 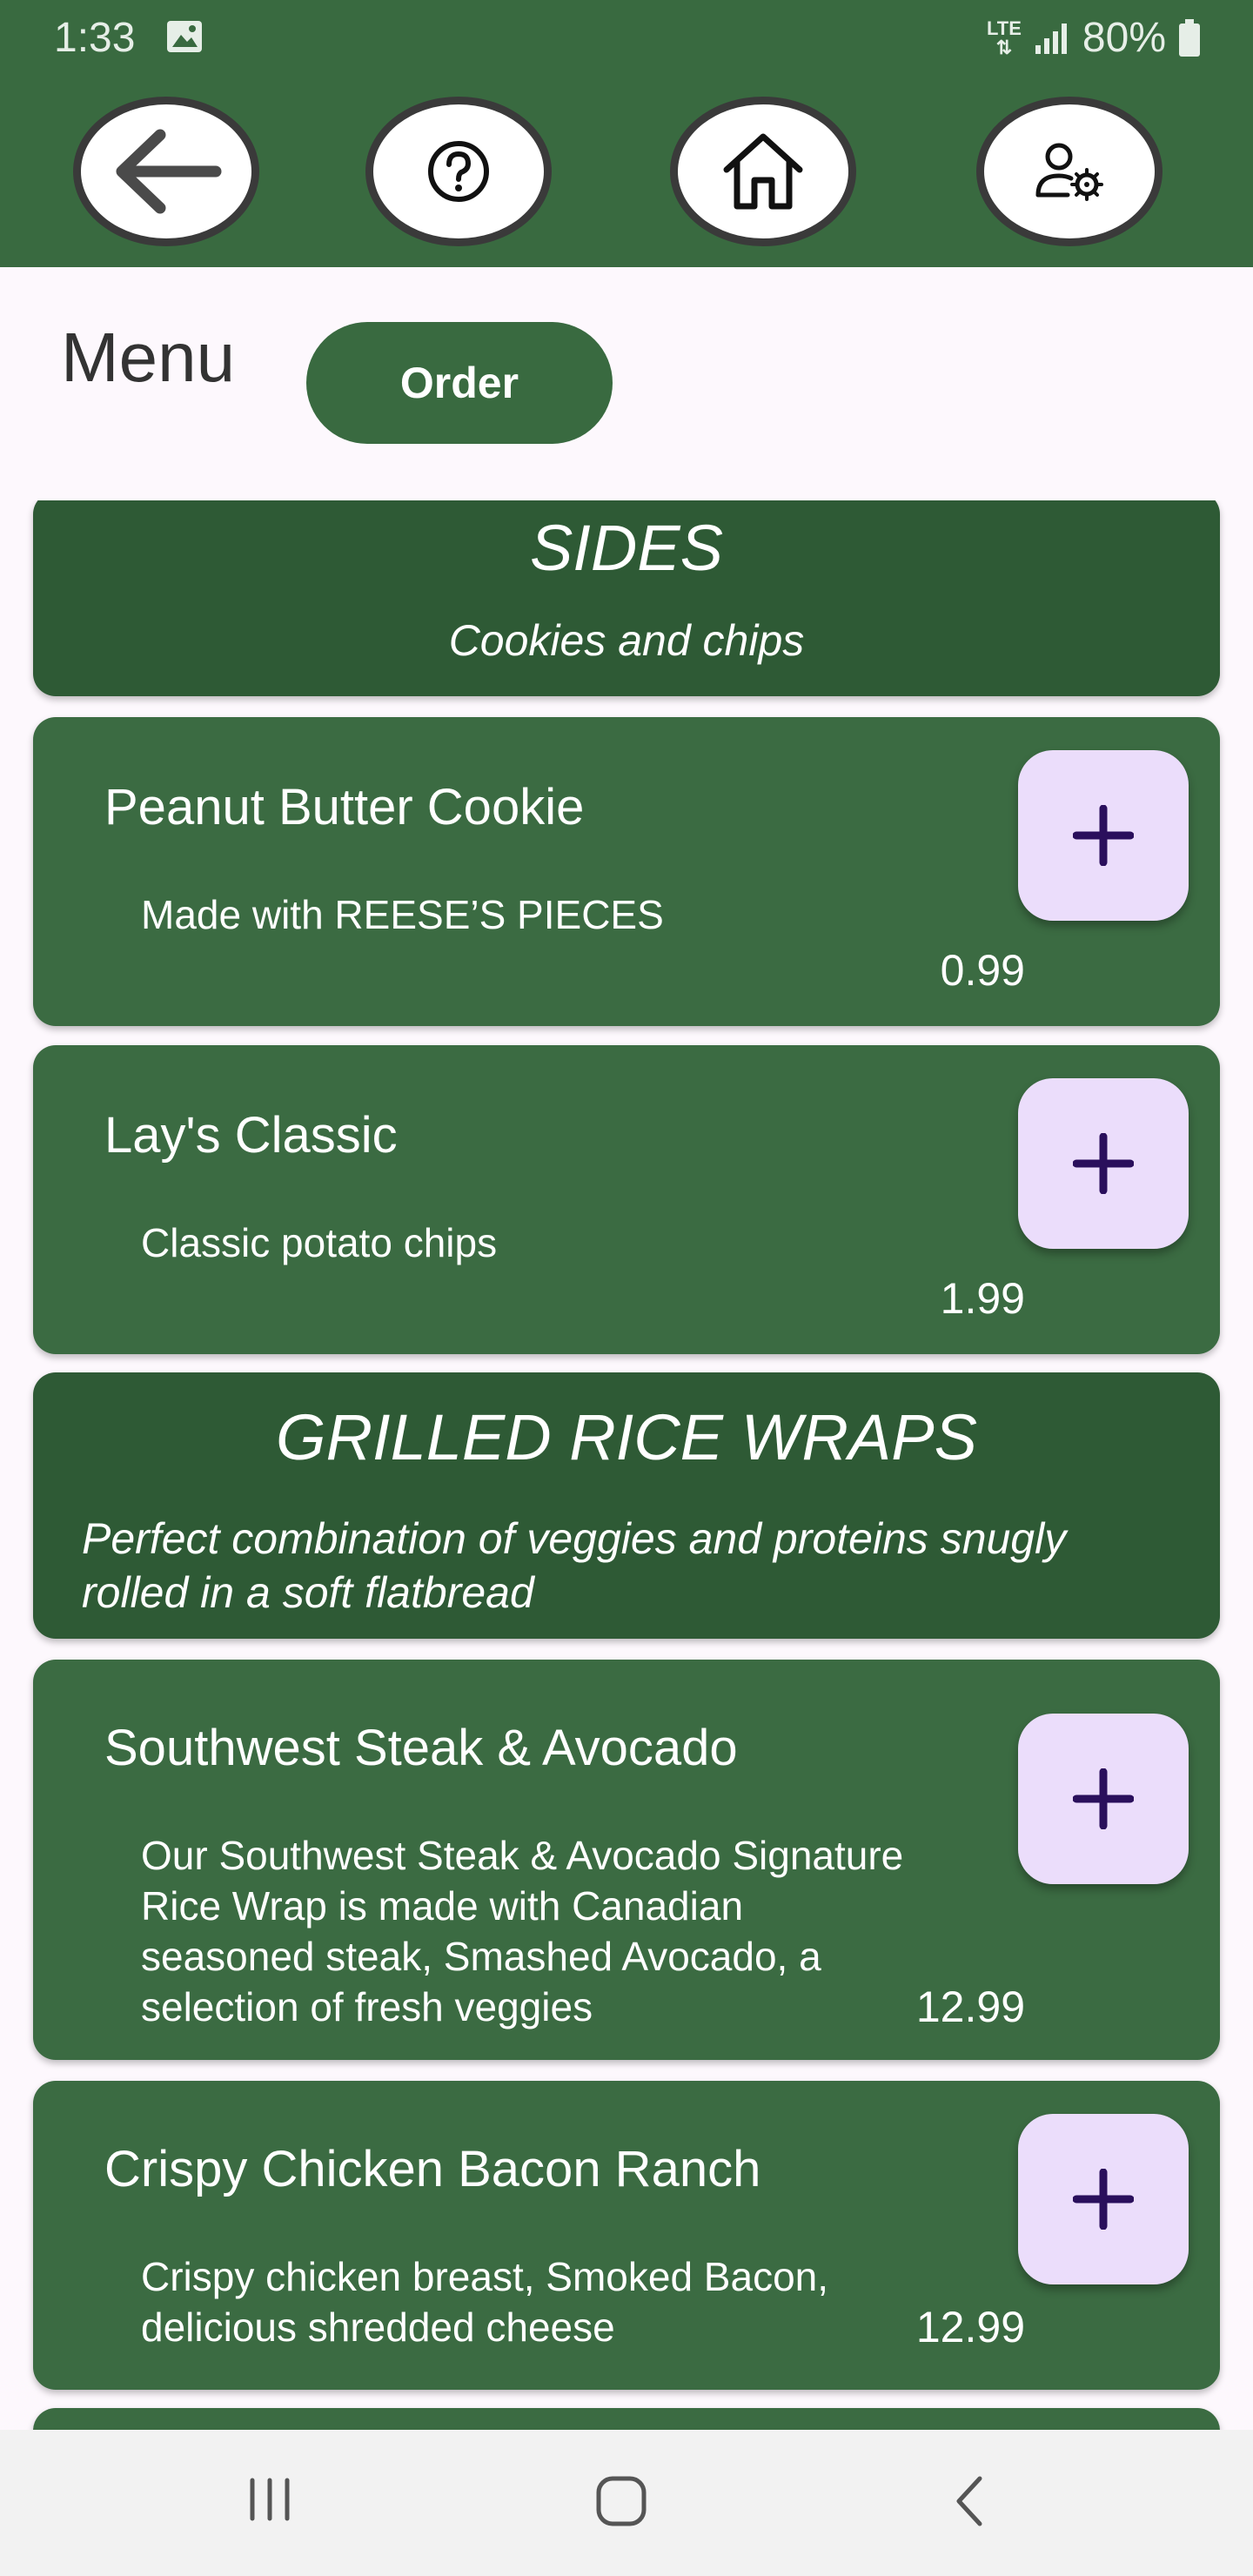 I want to click on category-description: Cookies and chips, so click(x=626, y=640).